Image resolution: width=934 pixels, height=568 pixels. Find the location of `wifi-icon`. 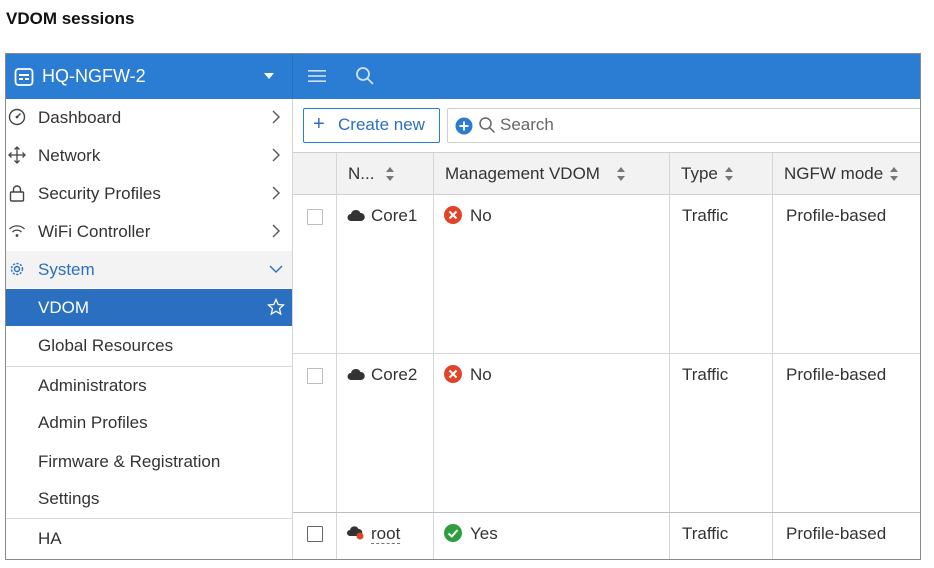

wifi-icon is located at coordinates (17, 231).